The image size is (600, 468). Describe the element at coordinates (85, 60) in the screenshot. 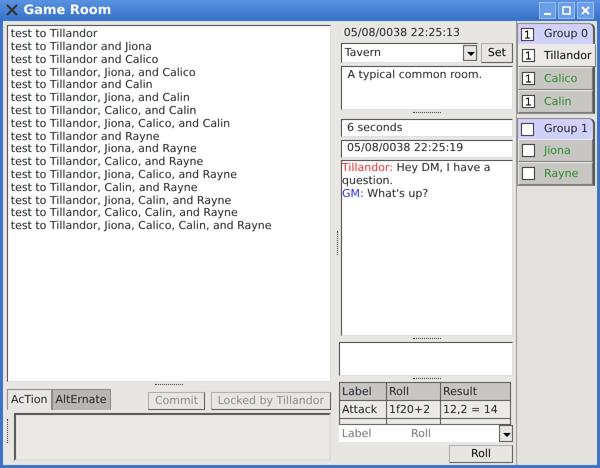

I see `log-line: test to Tillandor and Calico` at that location.